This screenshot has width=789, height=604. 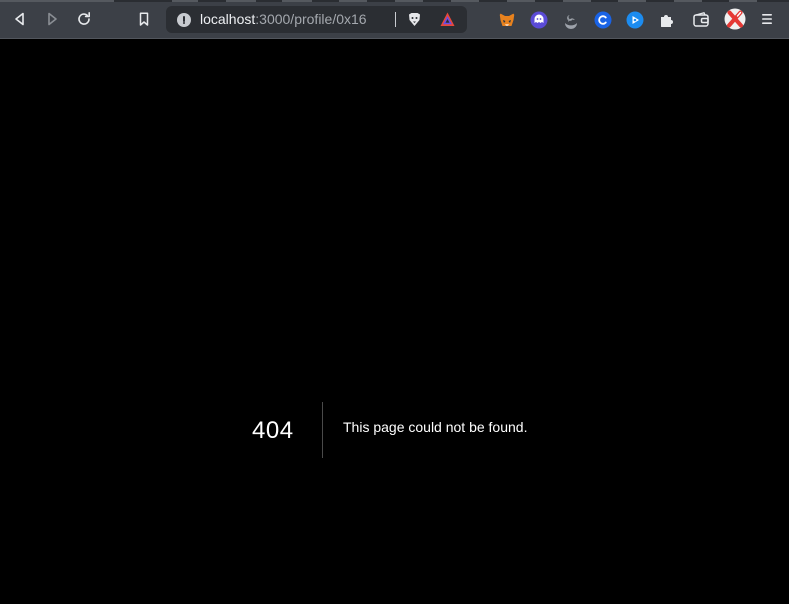 I want to click on forward-button, so click(x=52, y=19).